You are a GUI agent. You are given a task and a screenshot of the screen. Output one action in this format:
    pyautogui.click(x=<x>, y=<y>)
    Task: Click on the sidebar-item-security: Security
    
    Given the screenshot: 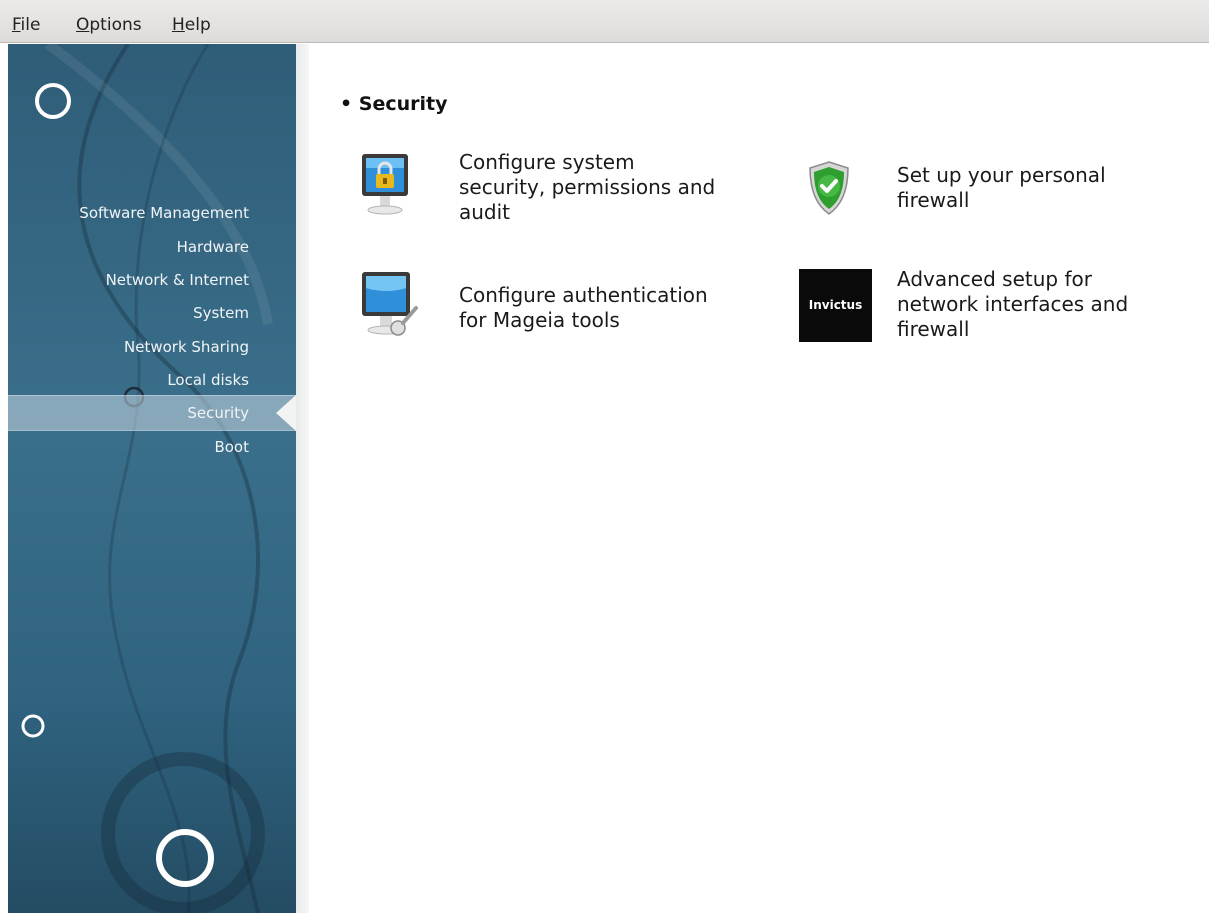 What is the action you would take?
    pyautogui.click(x=218, y=413)
    